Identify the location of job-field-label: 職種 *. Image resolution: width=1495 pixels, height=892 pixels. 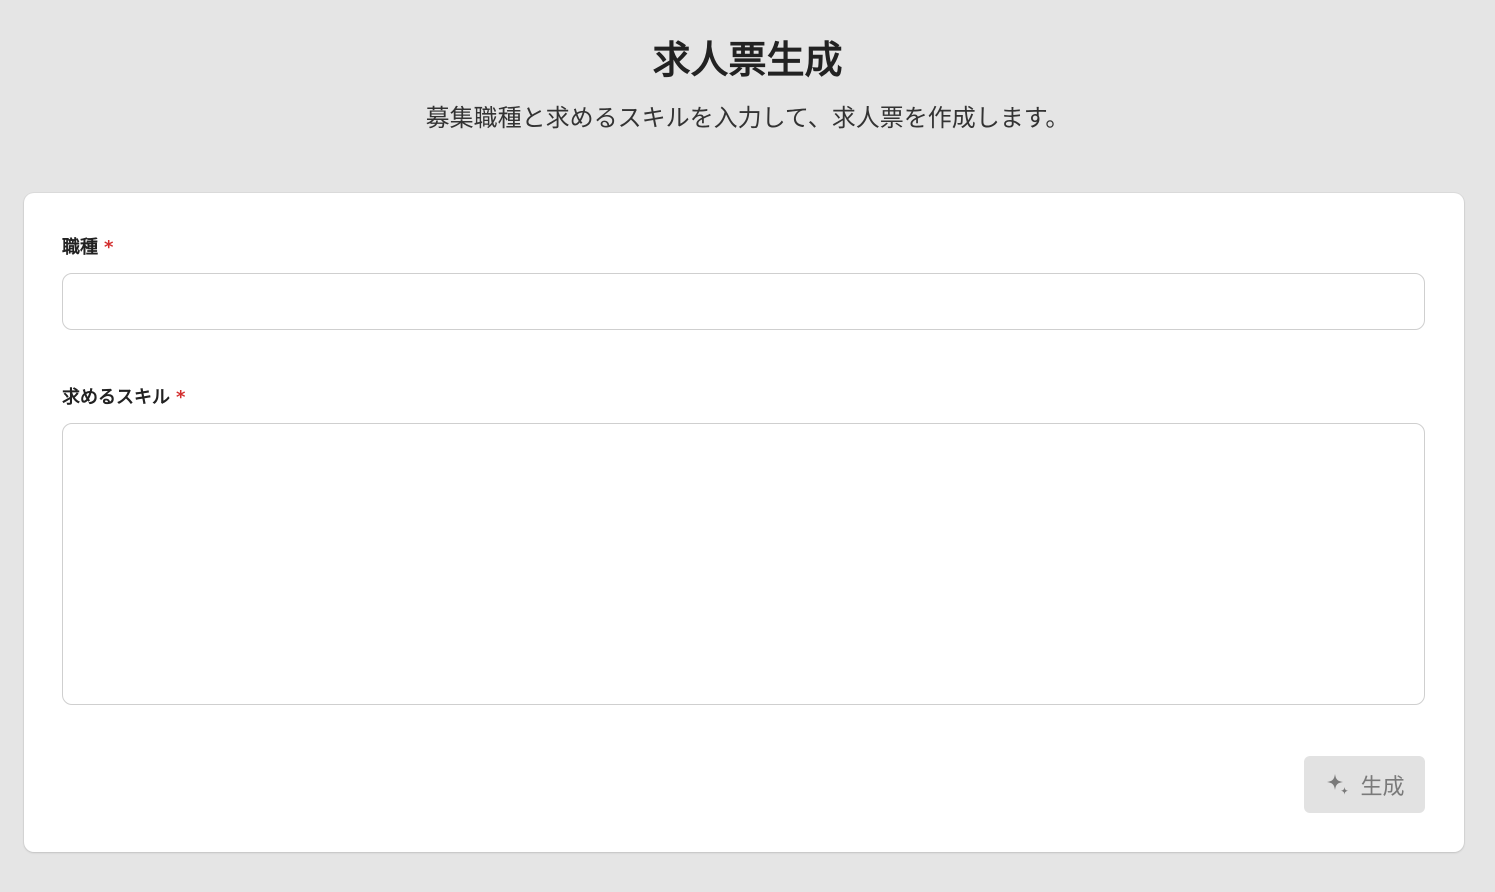
(87, 248).